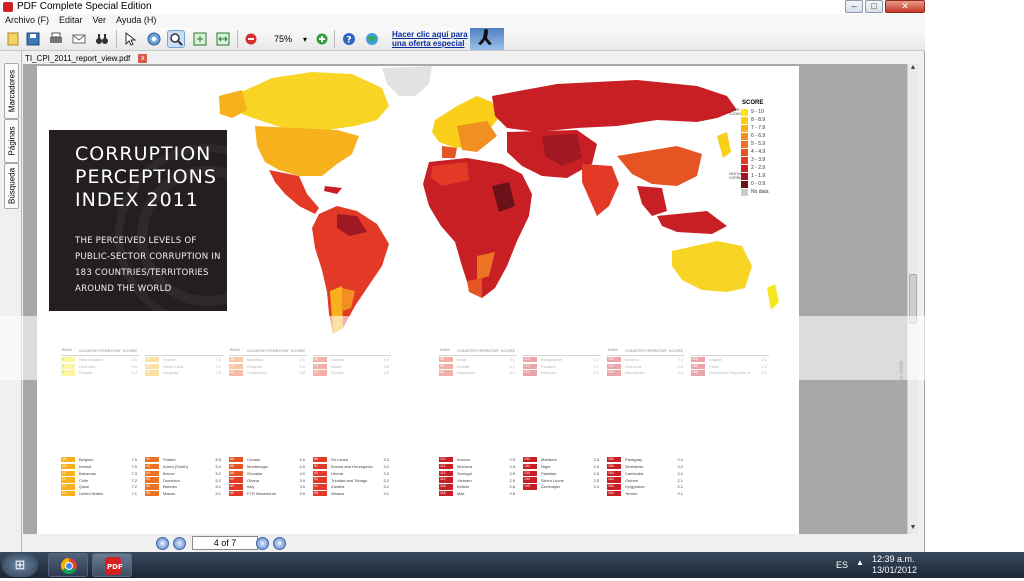 This screenshot has width=1024, height=581. What do you see at coordinates (225, 543) in the screenshot?
I see `page-number-input: 4 of 7` at bounding box center [225, 543].